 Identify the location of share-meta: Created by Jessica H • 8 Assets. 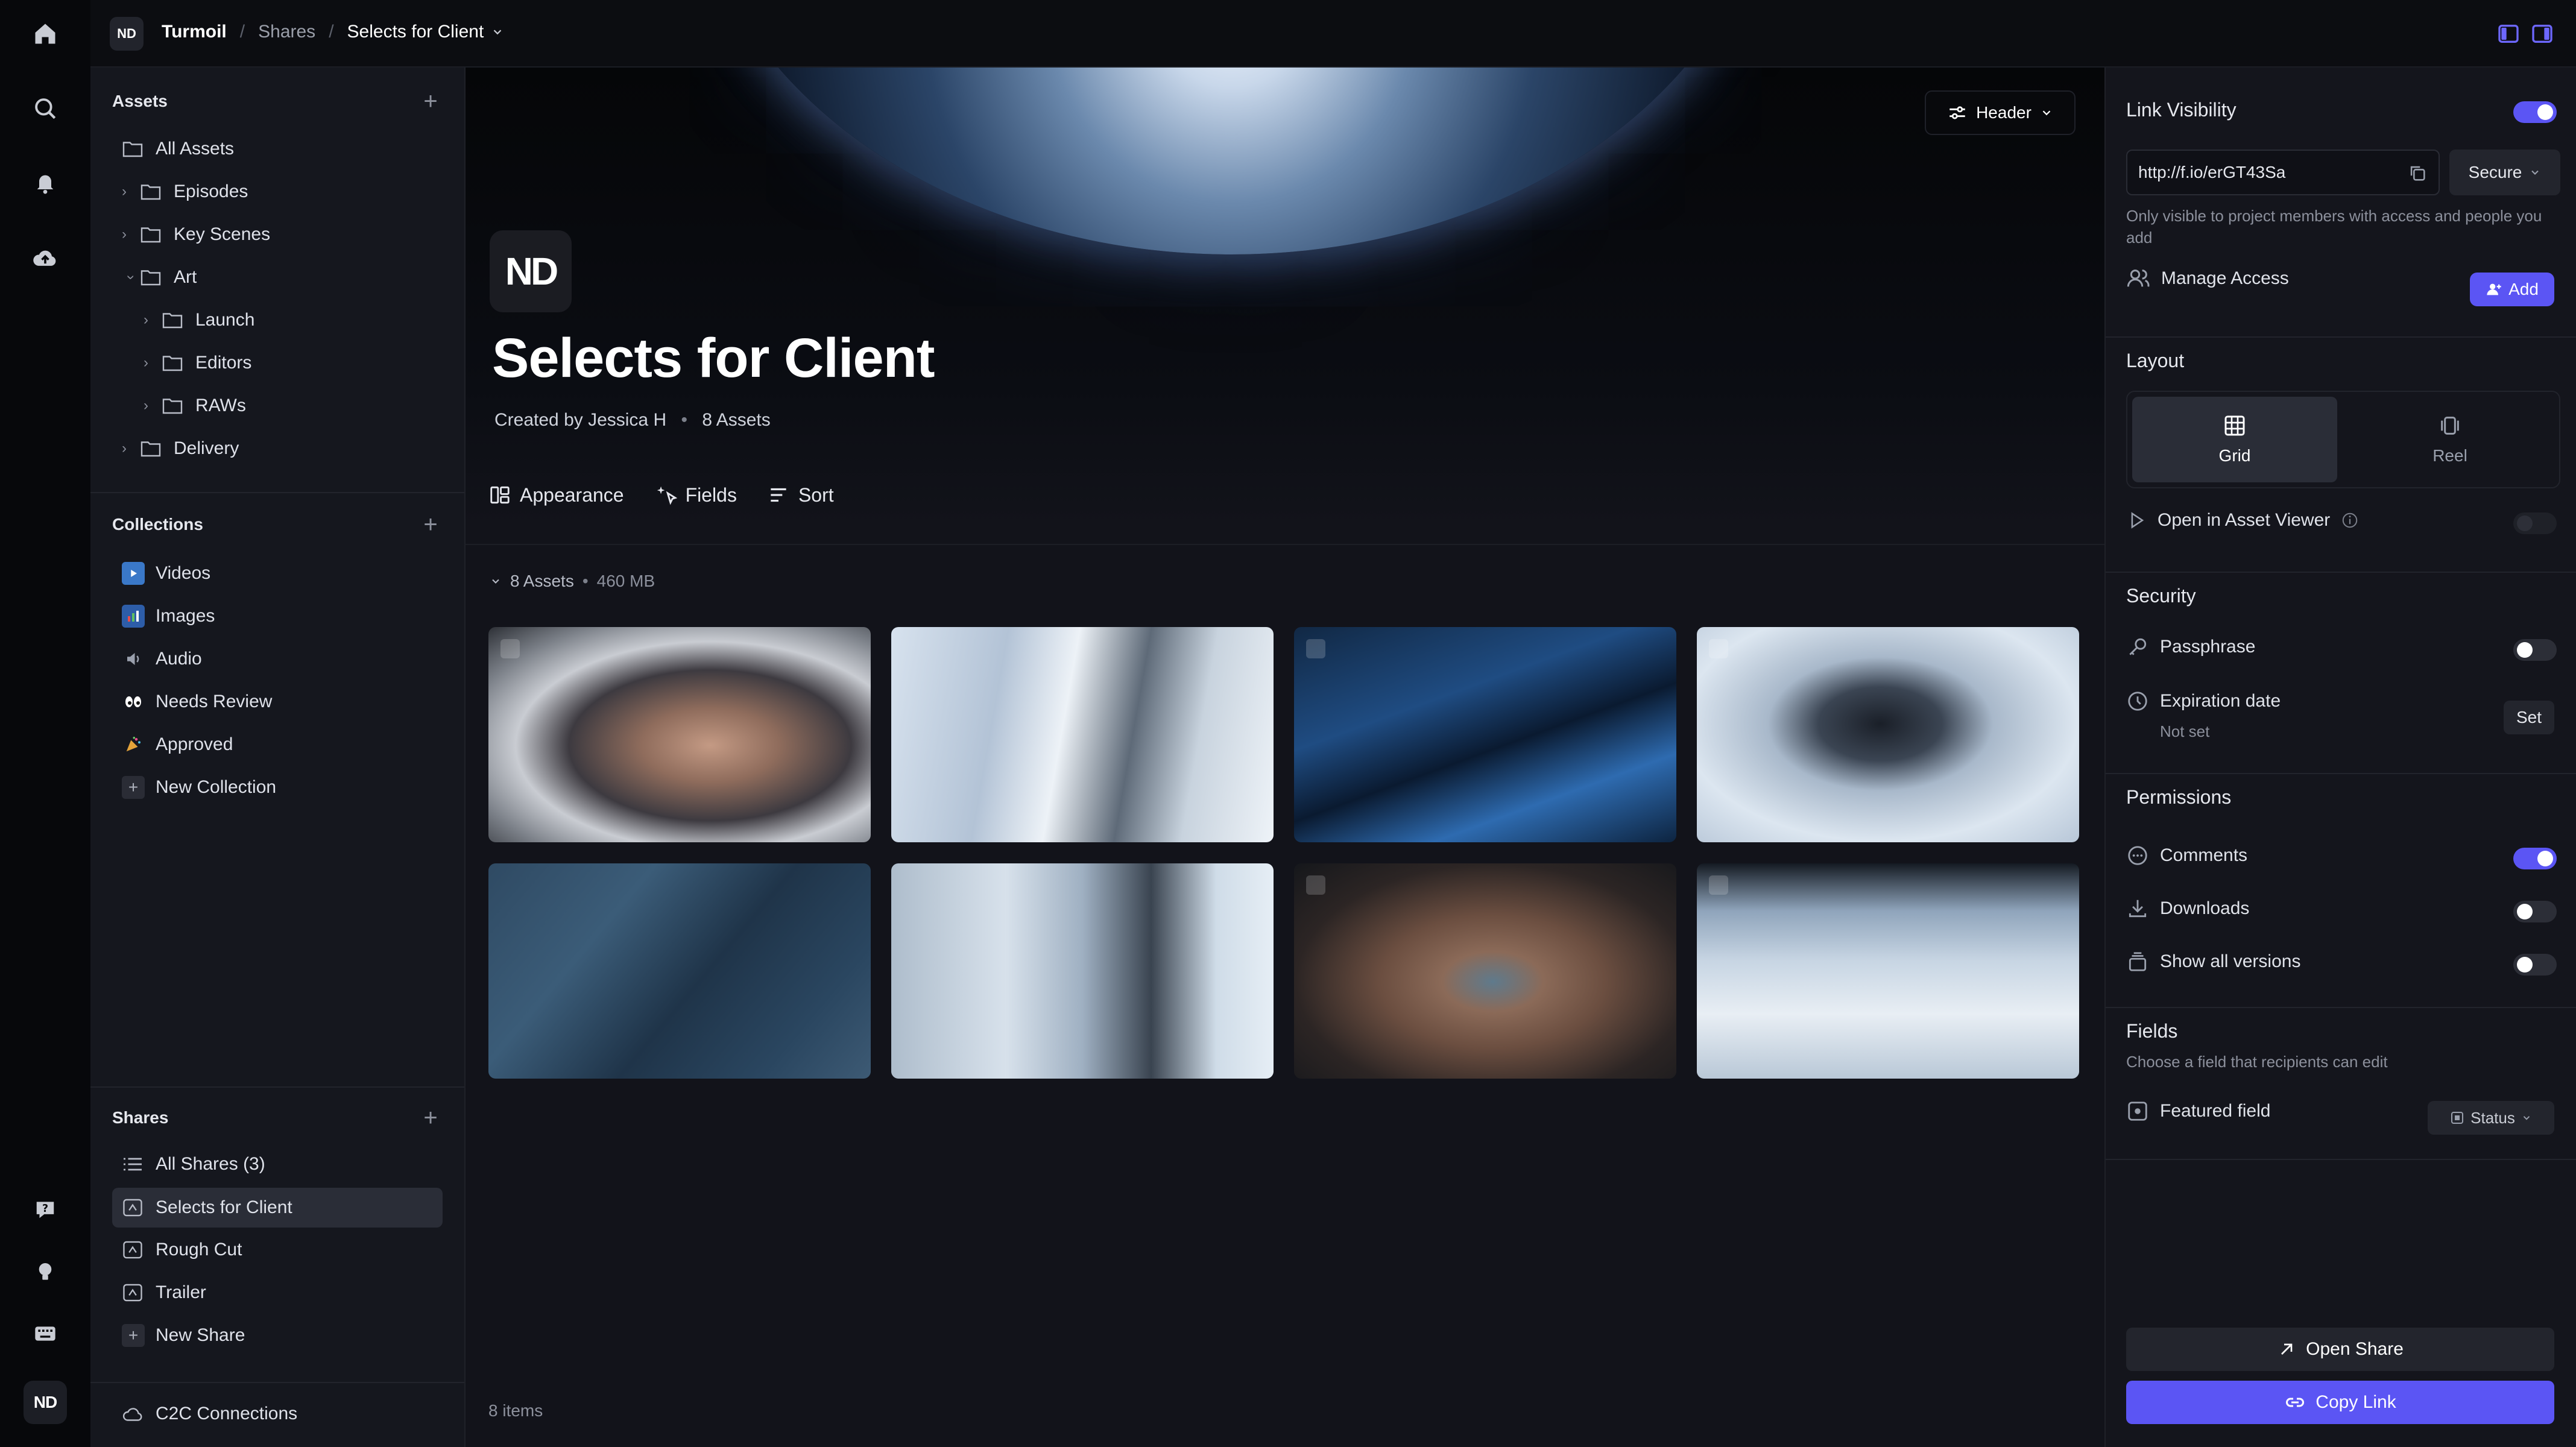
(632, 420).